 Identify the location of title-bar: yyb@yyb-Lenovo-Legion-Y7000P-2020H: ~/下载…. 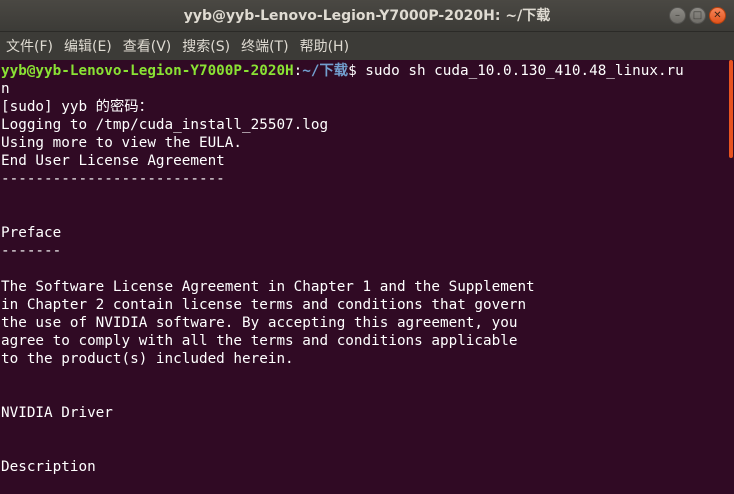
(367, 16).